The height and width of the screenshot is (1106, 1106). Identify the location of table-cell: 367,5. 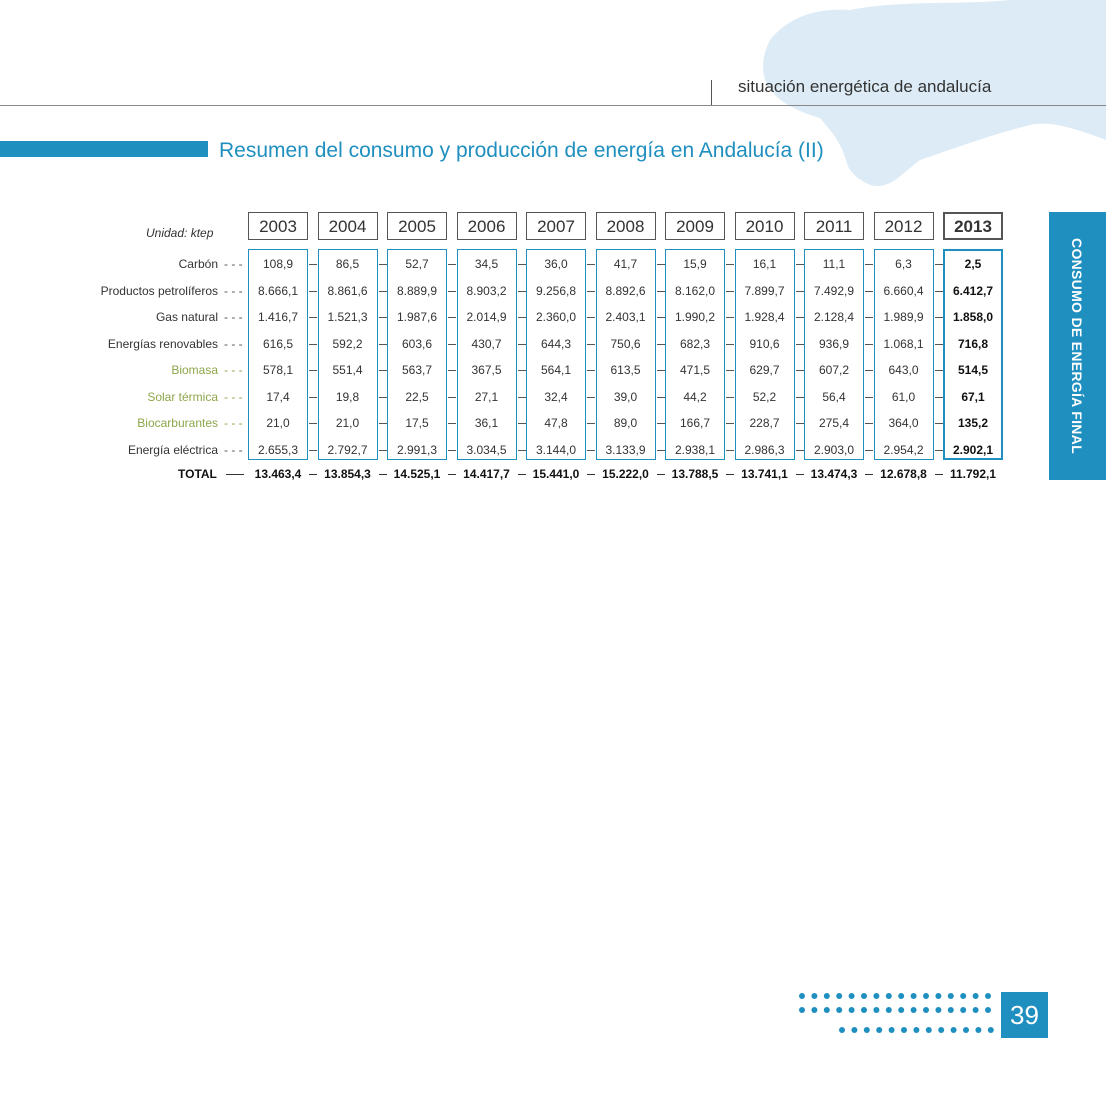
(486, 370).